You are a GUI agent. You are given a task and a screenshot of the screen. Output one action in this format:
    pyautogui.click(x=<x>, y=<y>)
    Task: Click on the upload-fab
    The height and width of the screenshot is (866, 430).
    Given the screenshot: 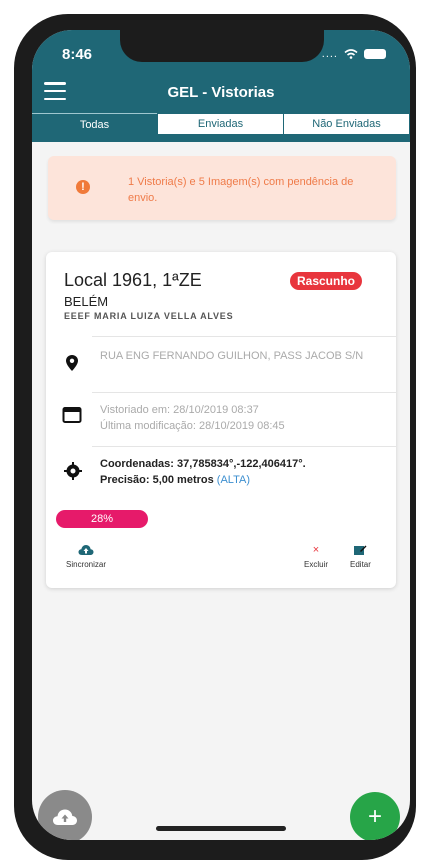 What is the action you would take?
    pyautogui.click(x=65, y=815)
    